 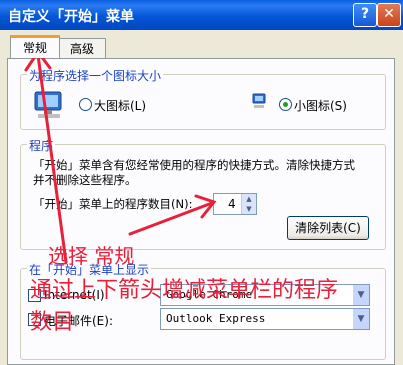 What do you see at coordinates (35, 46) in the screenshot?
I see `tab-general: 常规` at bounding box center [35, 46].